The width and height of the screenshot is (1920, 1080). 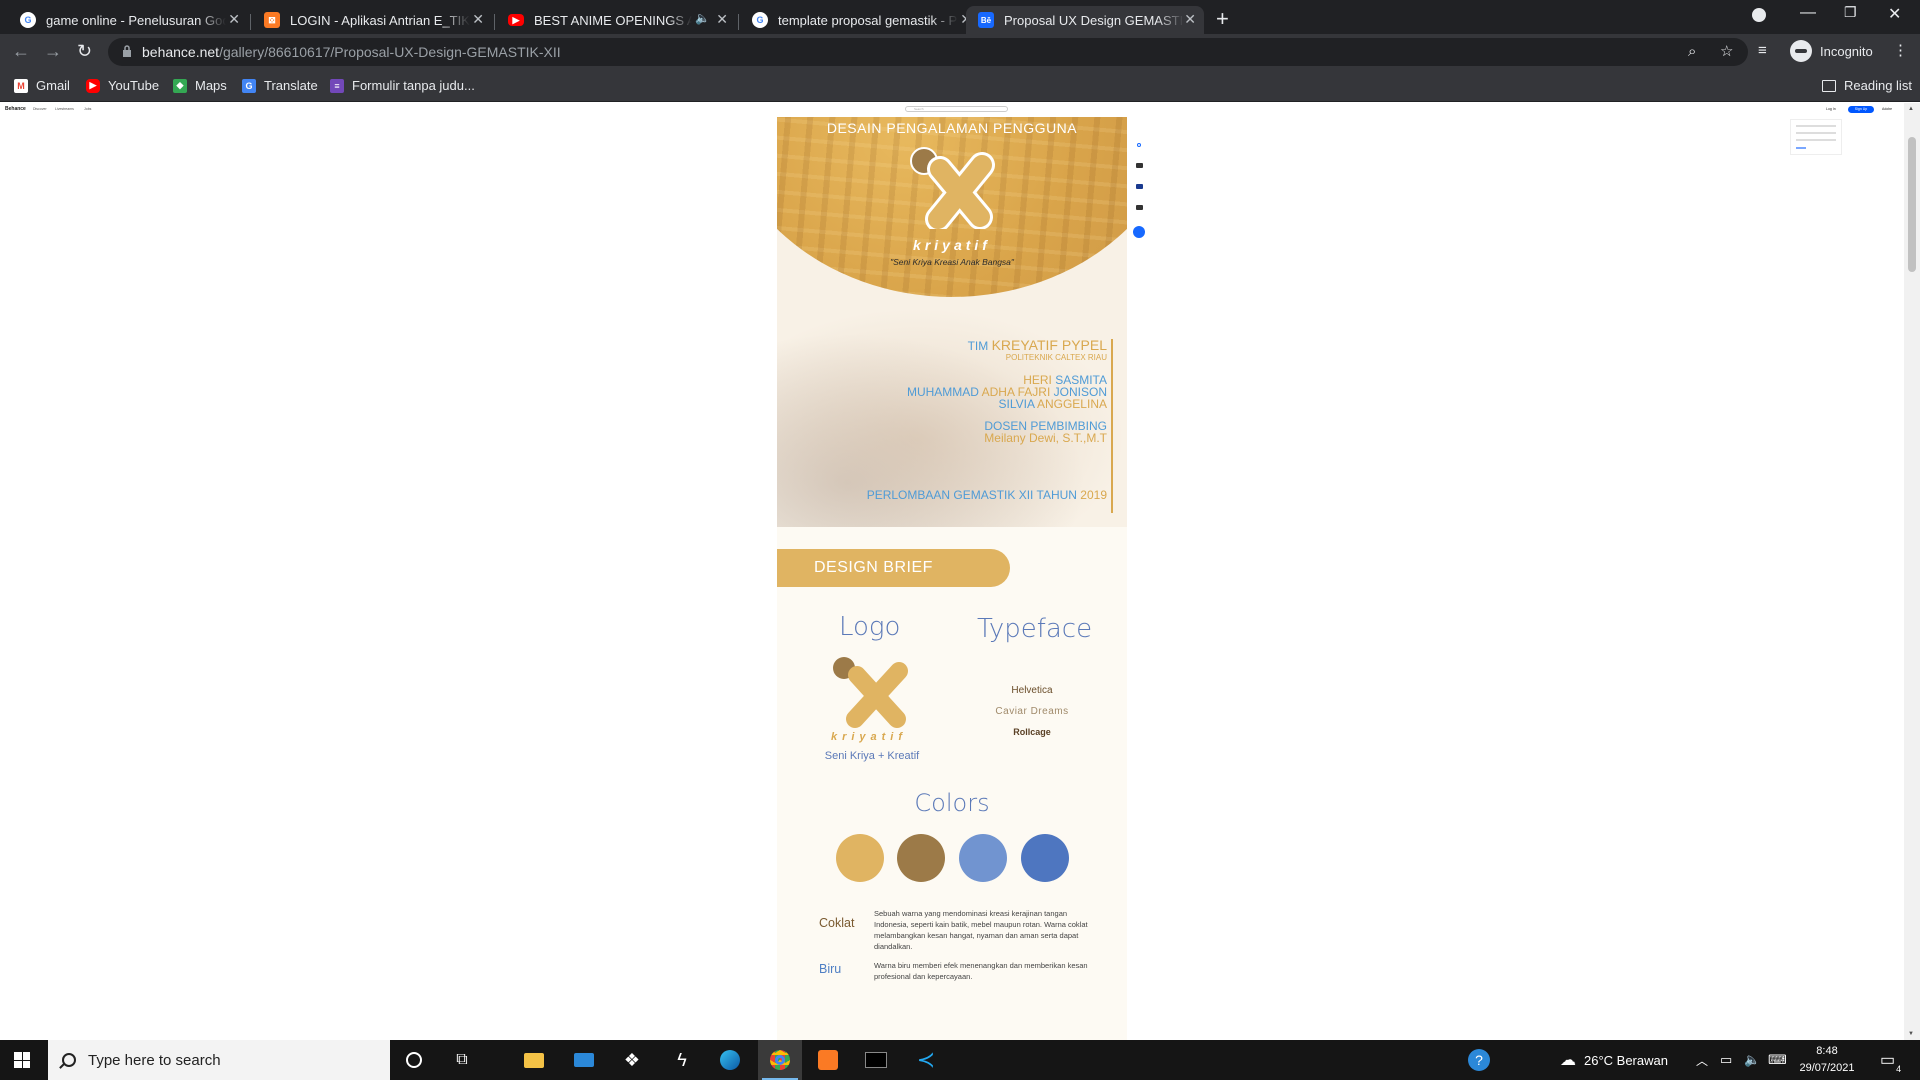 What do you see at coordinates (1912, 571) in the screenshot?
I see `page-scrollbar: ▲ ▼` at bounding box center [1912, 571].